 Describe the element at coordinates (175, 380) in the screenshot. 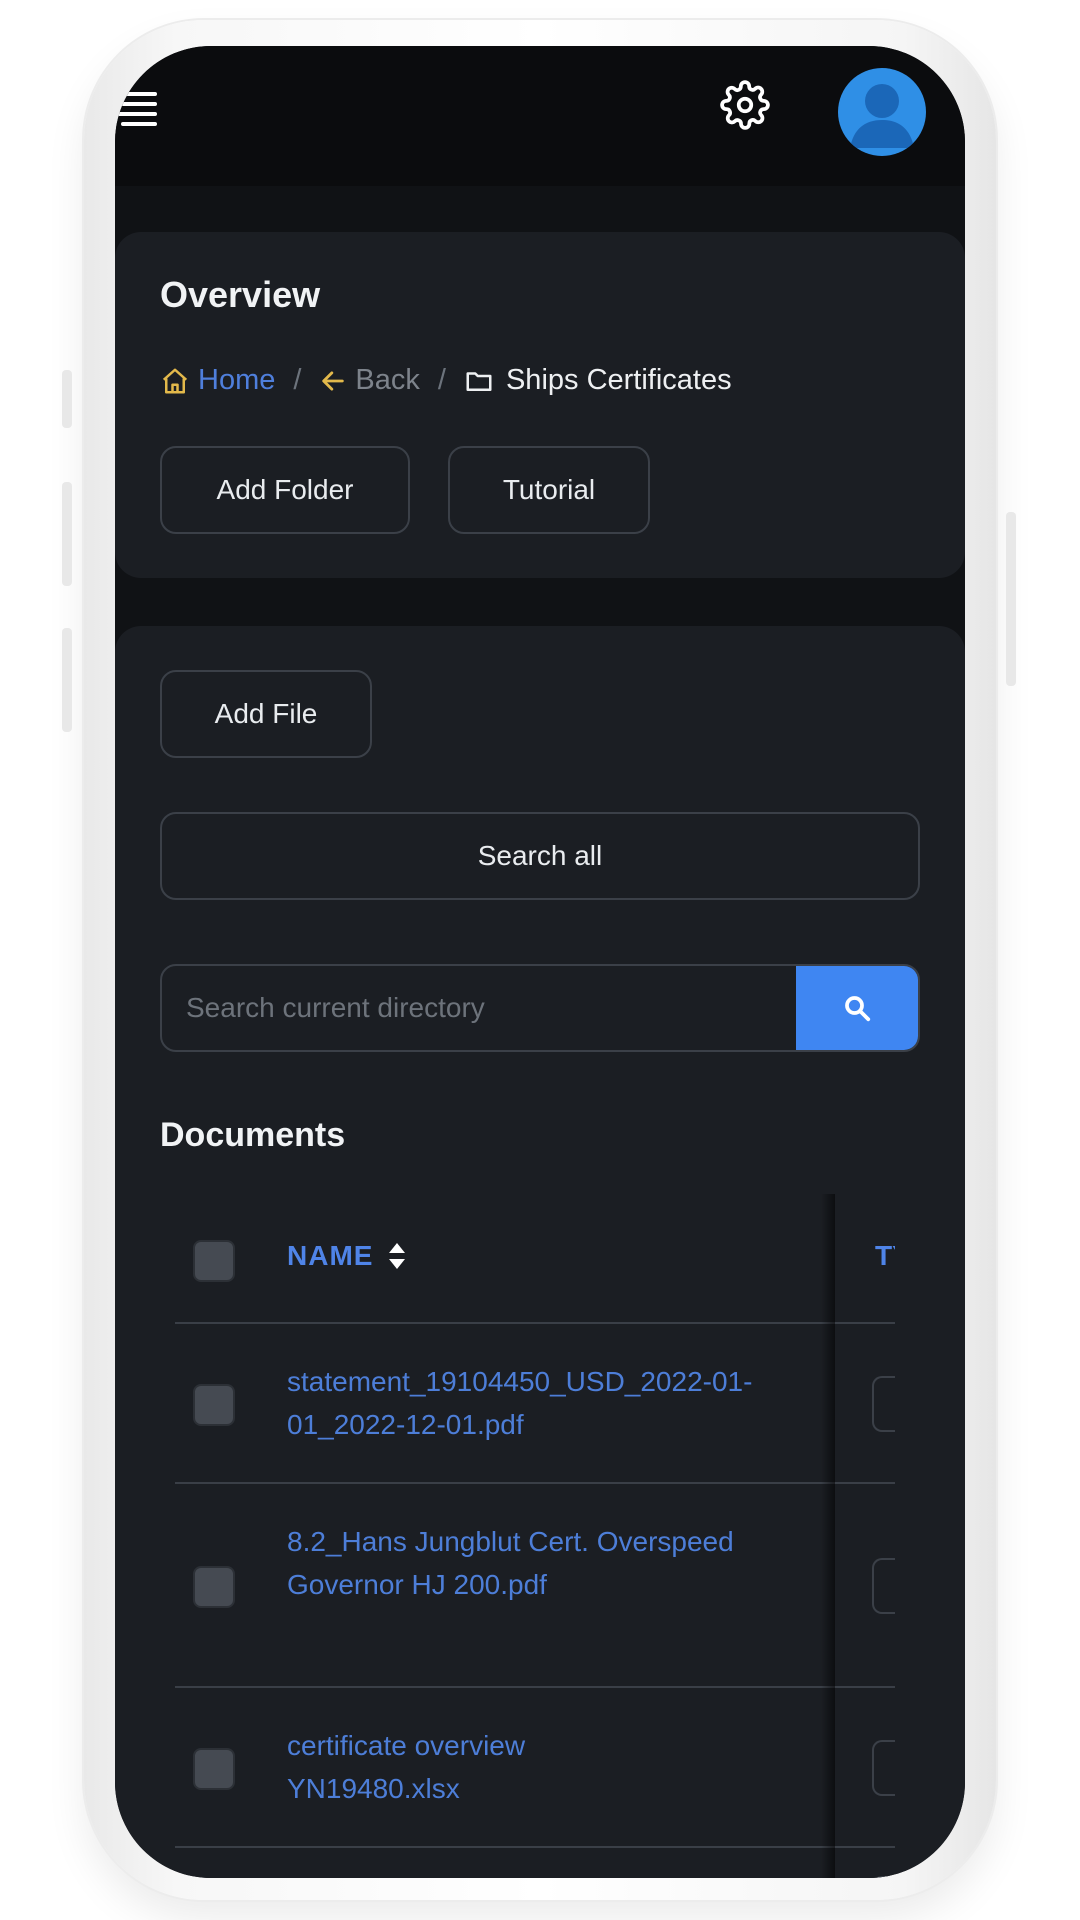

I see `home-icon` at that location.